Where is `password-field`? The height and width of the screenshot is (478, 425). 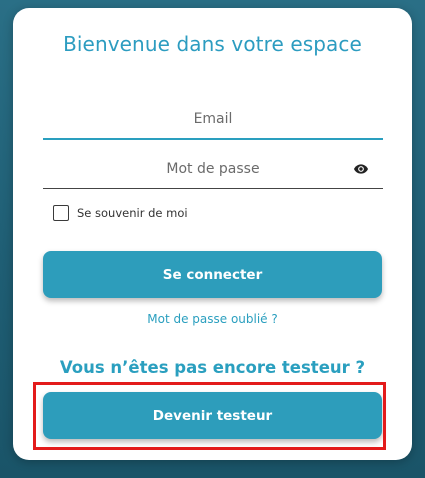 password-field is located at coordinates (213, 169).